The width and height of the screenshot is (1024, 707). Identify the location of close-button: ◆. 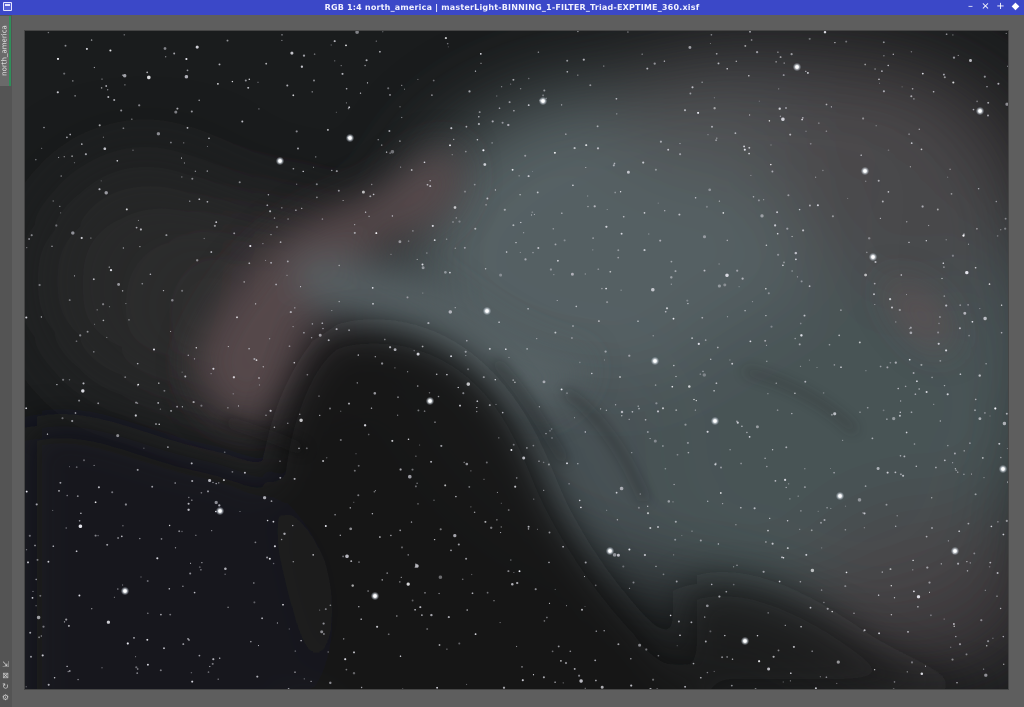
(1015, 7).